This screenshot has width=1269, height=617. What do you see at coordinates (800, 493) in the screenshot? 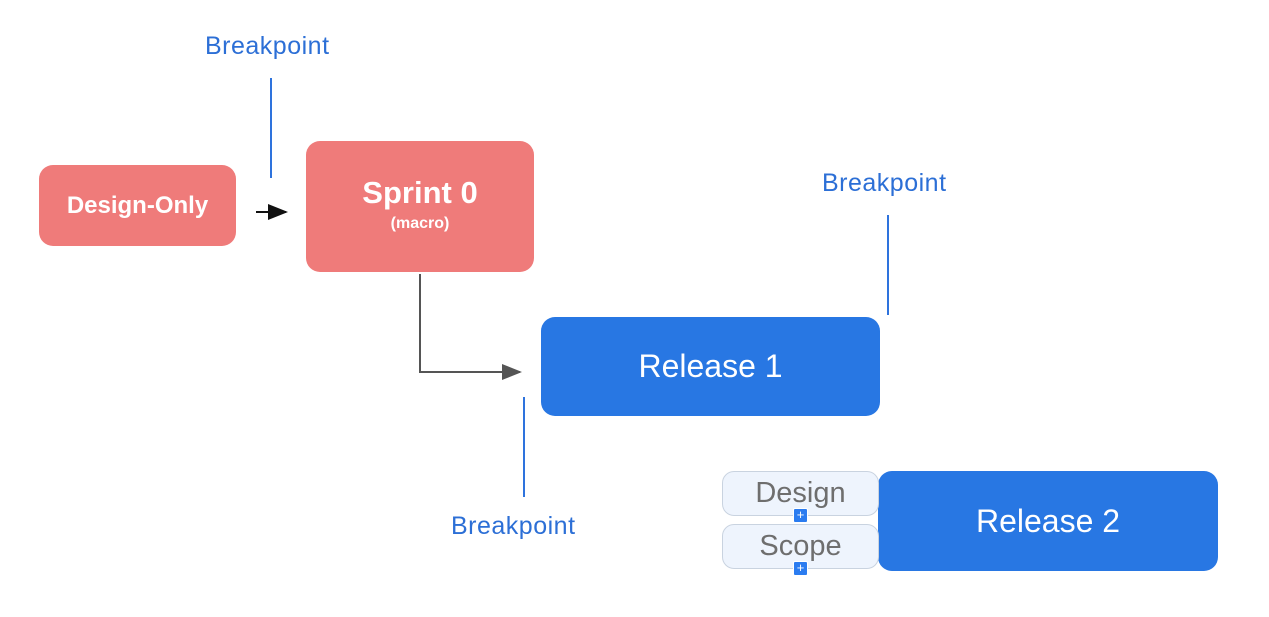
I see `tag-label: Design` at bounding box center [800, 493].